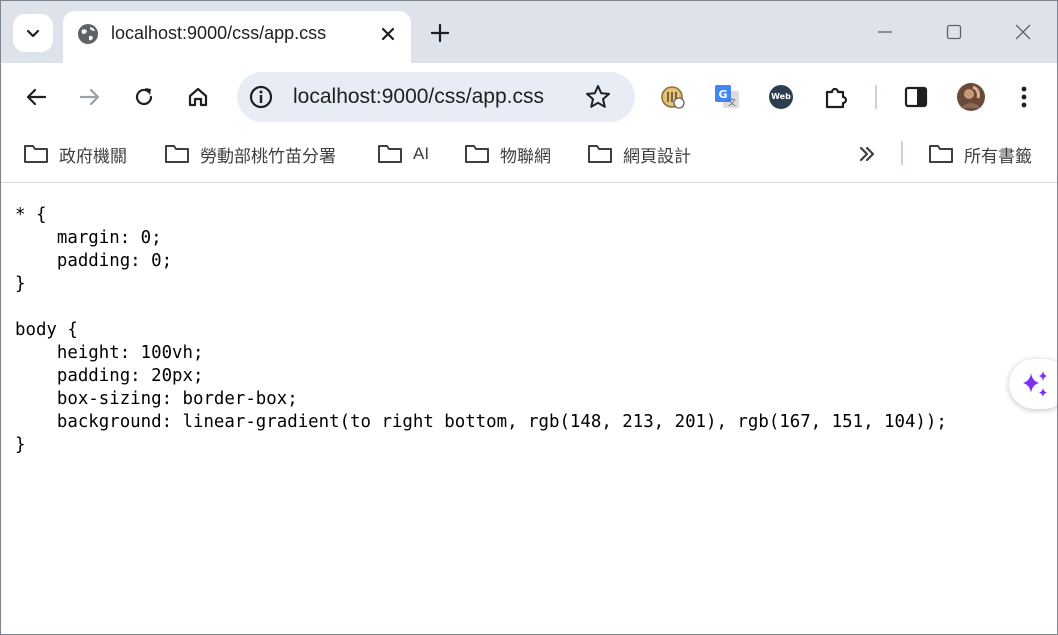 The height and width of the screenshot is (635, 1058). I want to click on all-bookmarks-folder: 所有書籤, so click(980, 154).